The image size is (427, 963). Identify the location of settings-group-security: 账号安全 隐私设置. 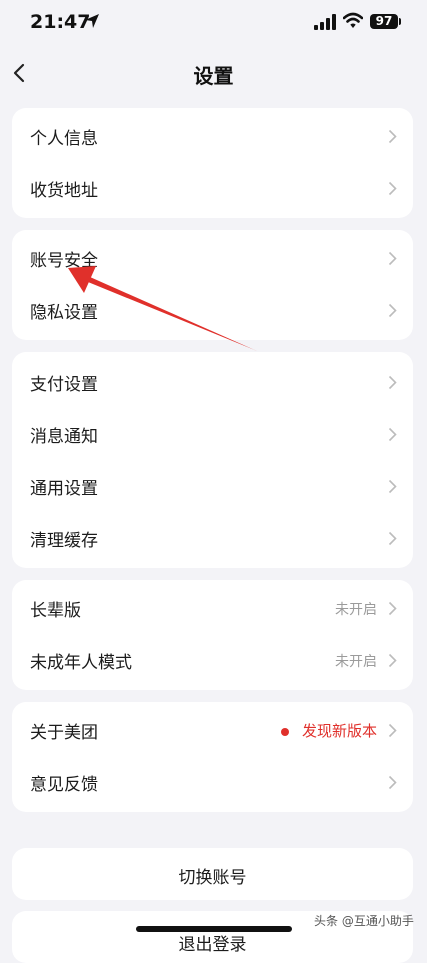
(212, 285).